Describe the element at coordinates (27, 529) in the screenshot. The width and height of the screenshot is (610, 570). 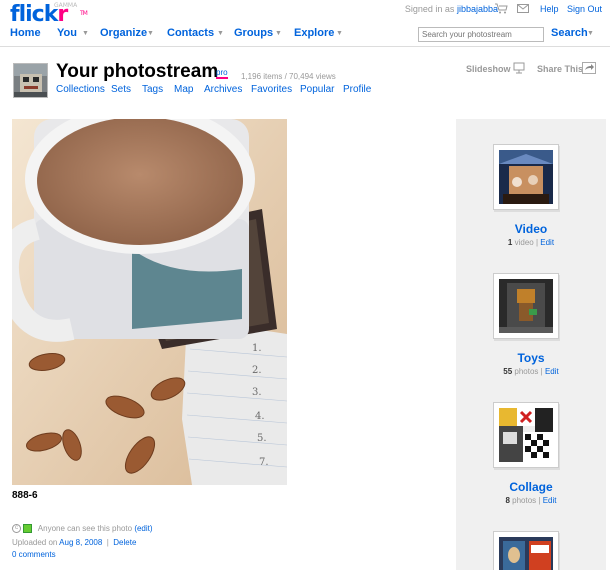
I see `privacy-icon` at that location.